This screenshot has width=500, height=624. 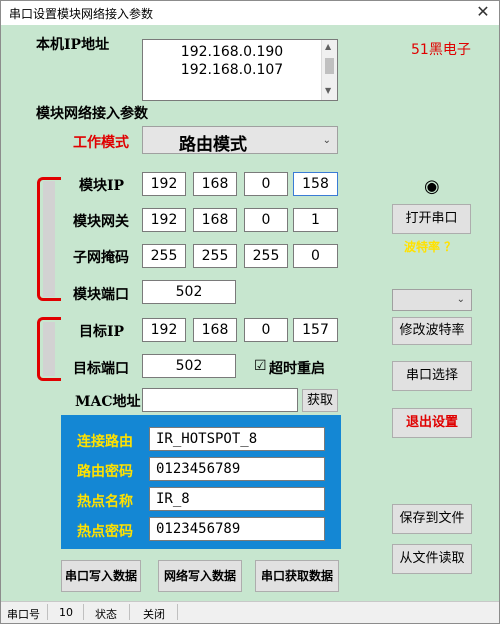 What do you see at coordinates (23, 614) in the screenshot?
I see `status-port-label: 串口号` at bounding box center [23, 614].